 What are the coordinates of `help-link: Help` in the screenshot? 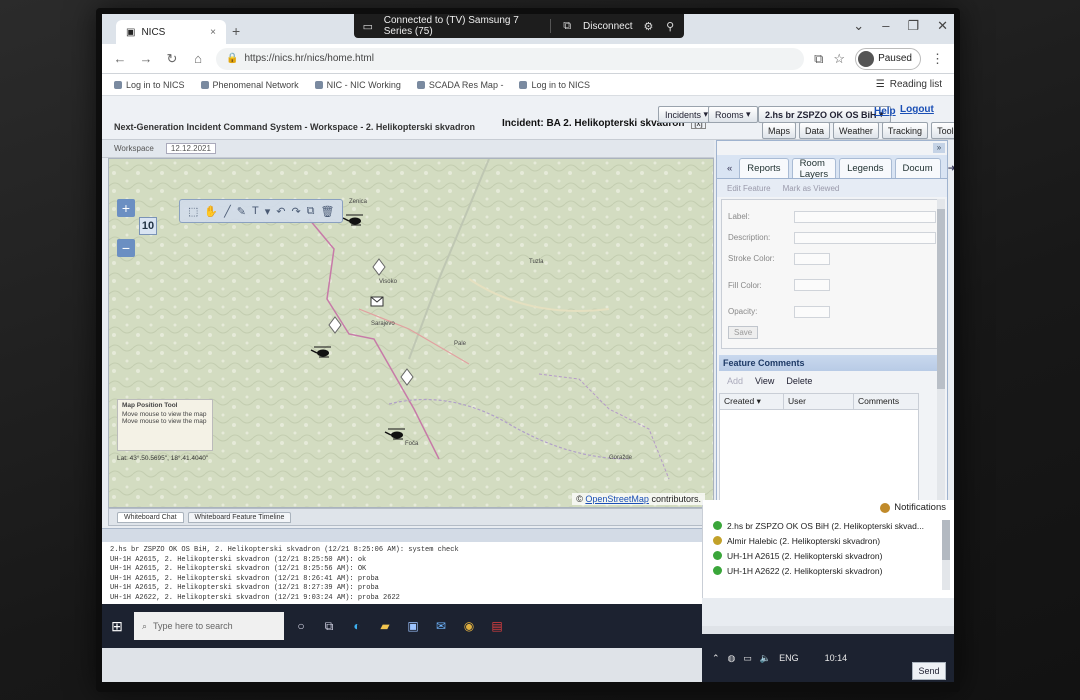 It's located at (885, 111).